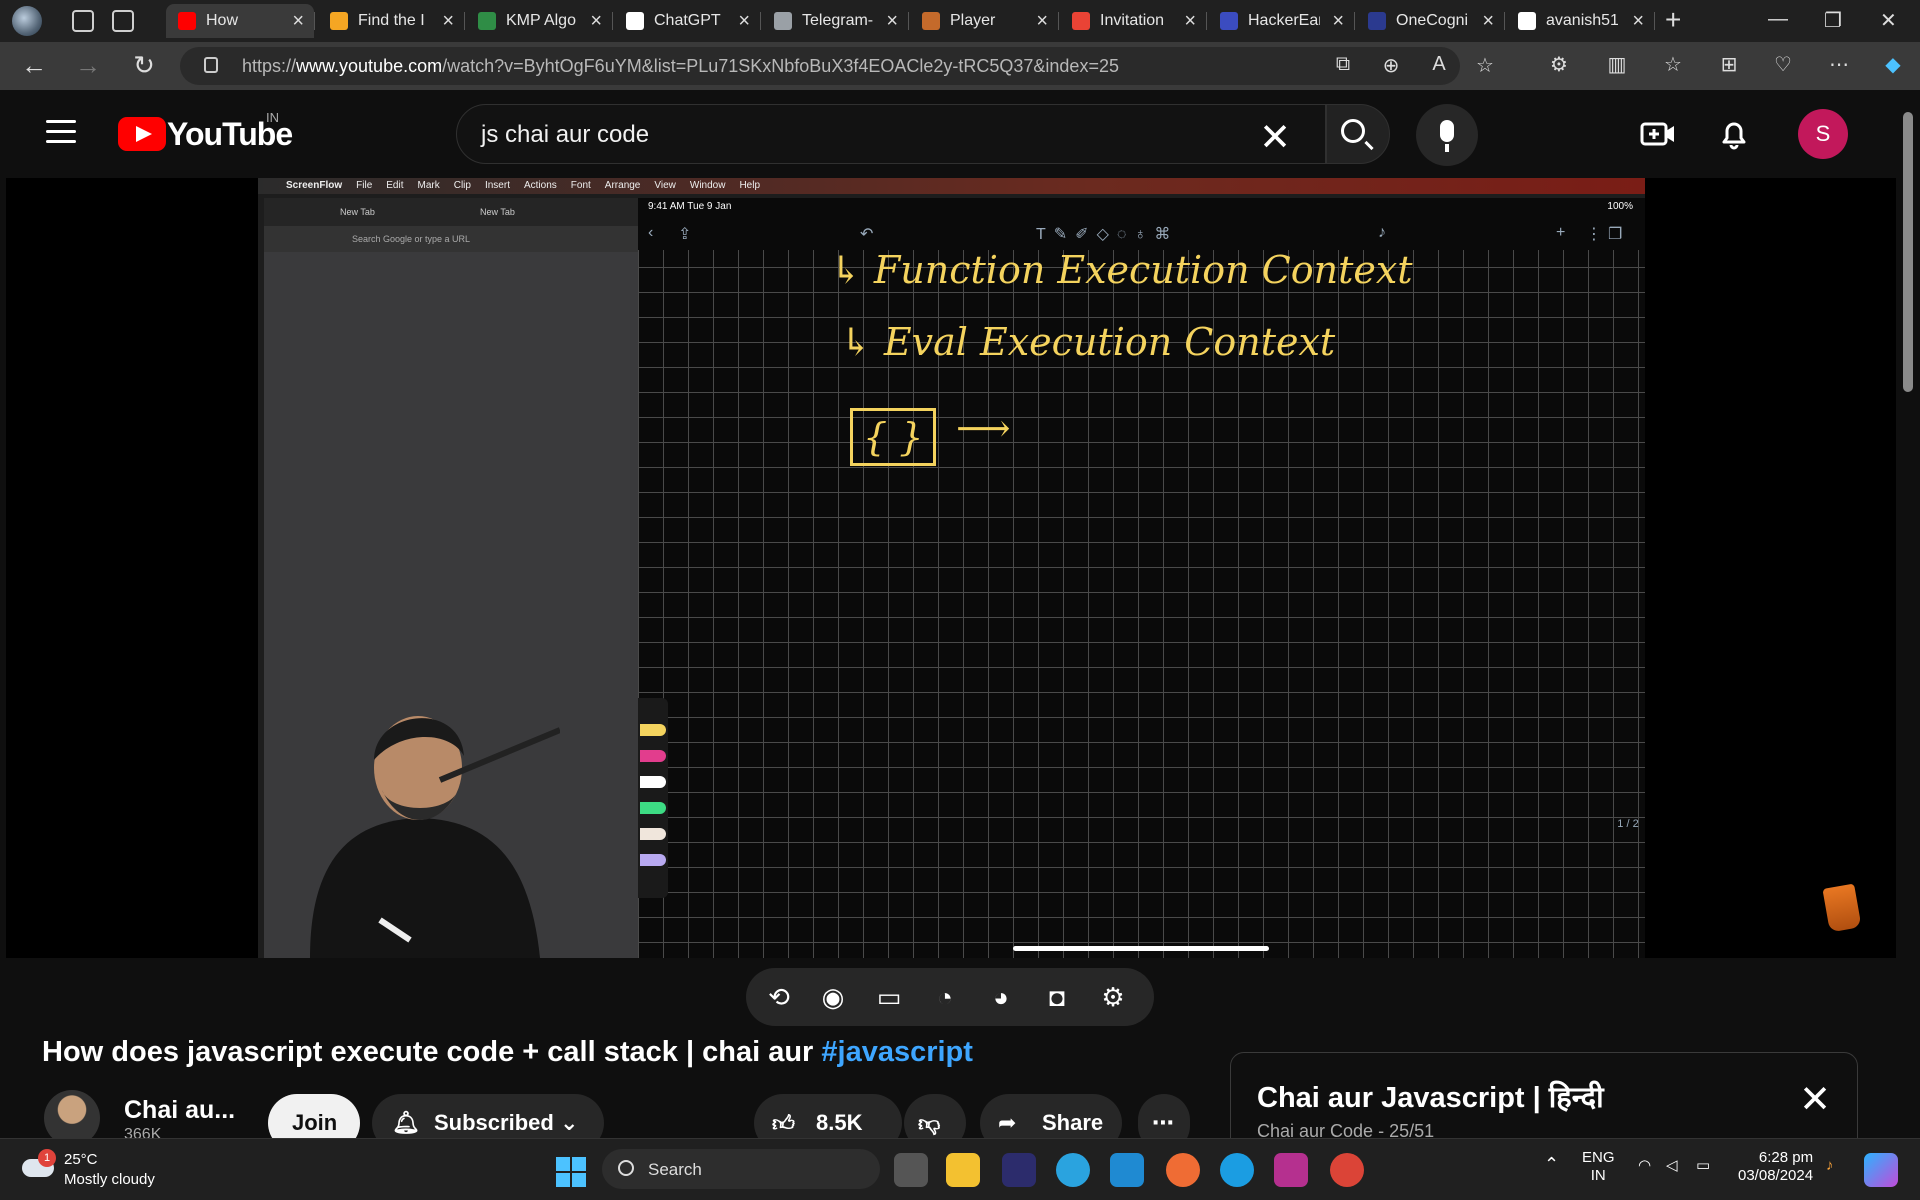  I want to click on tab-label: KMP Algo, so click(541, 20).